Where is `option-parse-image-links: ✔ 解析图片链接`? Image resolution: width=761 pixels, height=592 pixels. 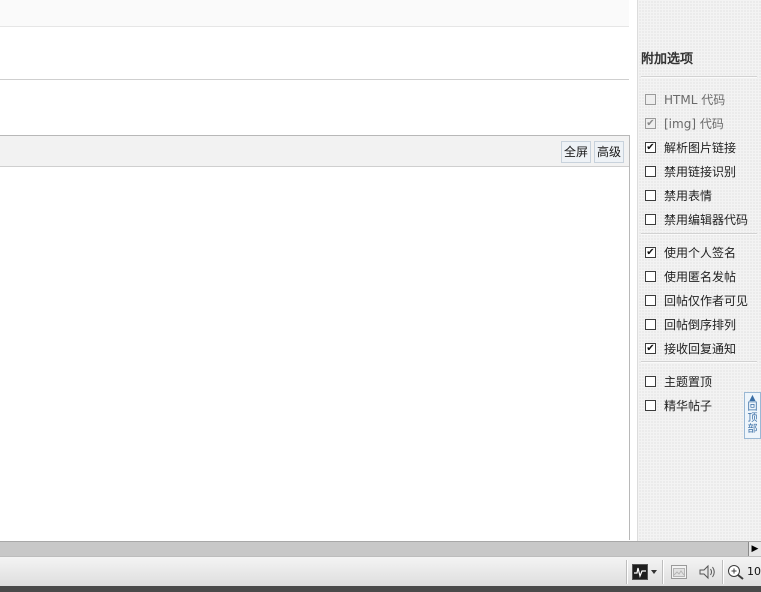 option-parse-image-links: ✔ 解析图片链接 is located at coordinates (690, 147).